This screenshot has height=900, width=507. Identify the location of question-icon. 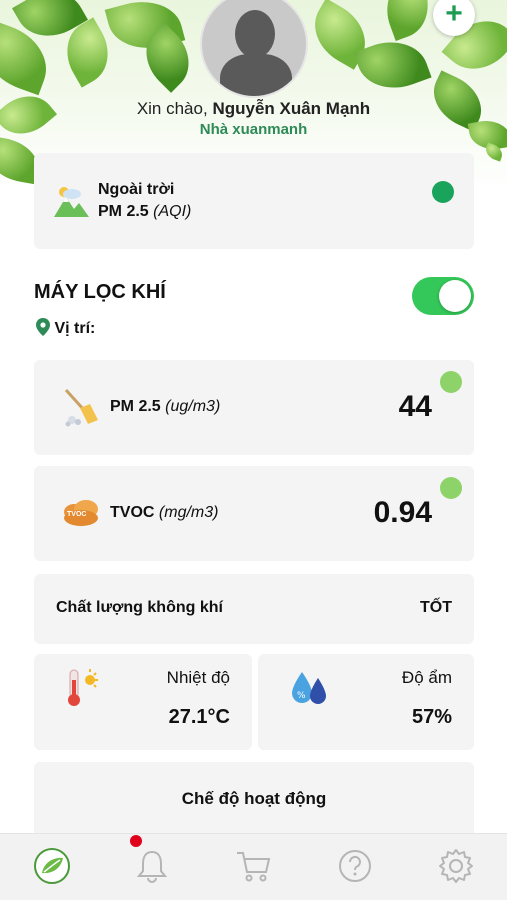
(355, 866).